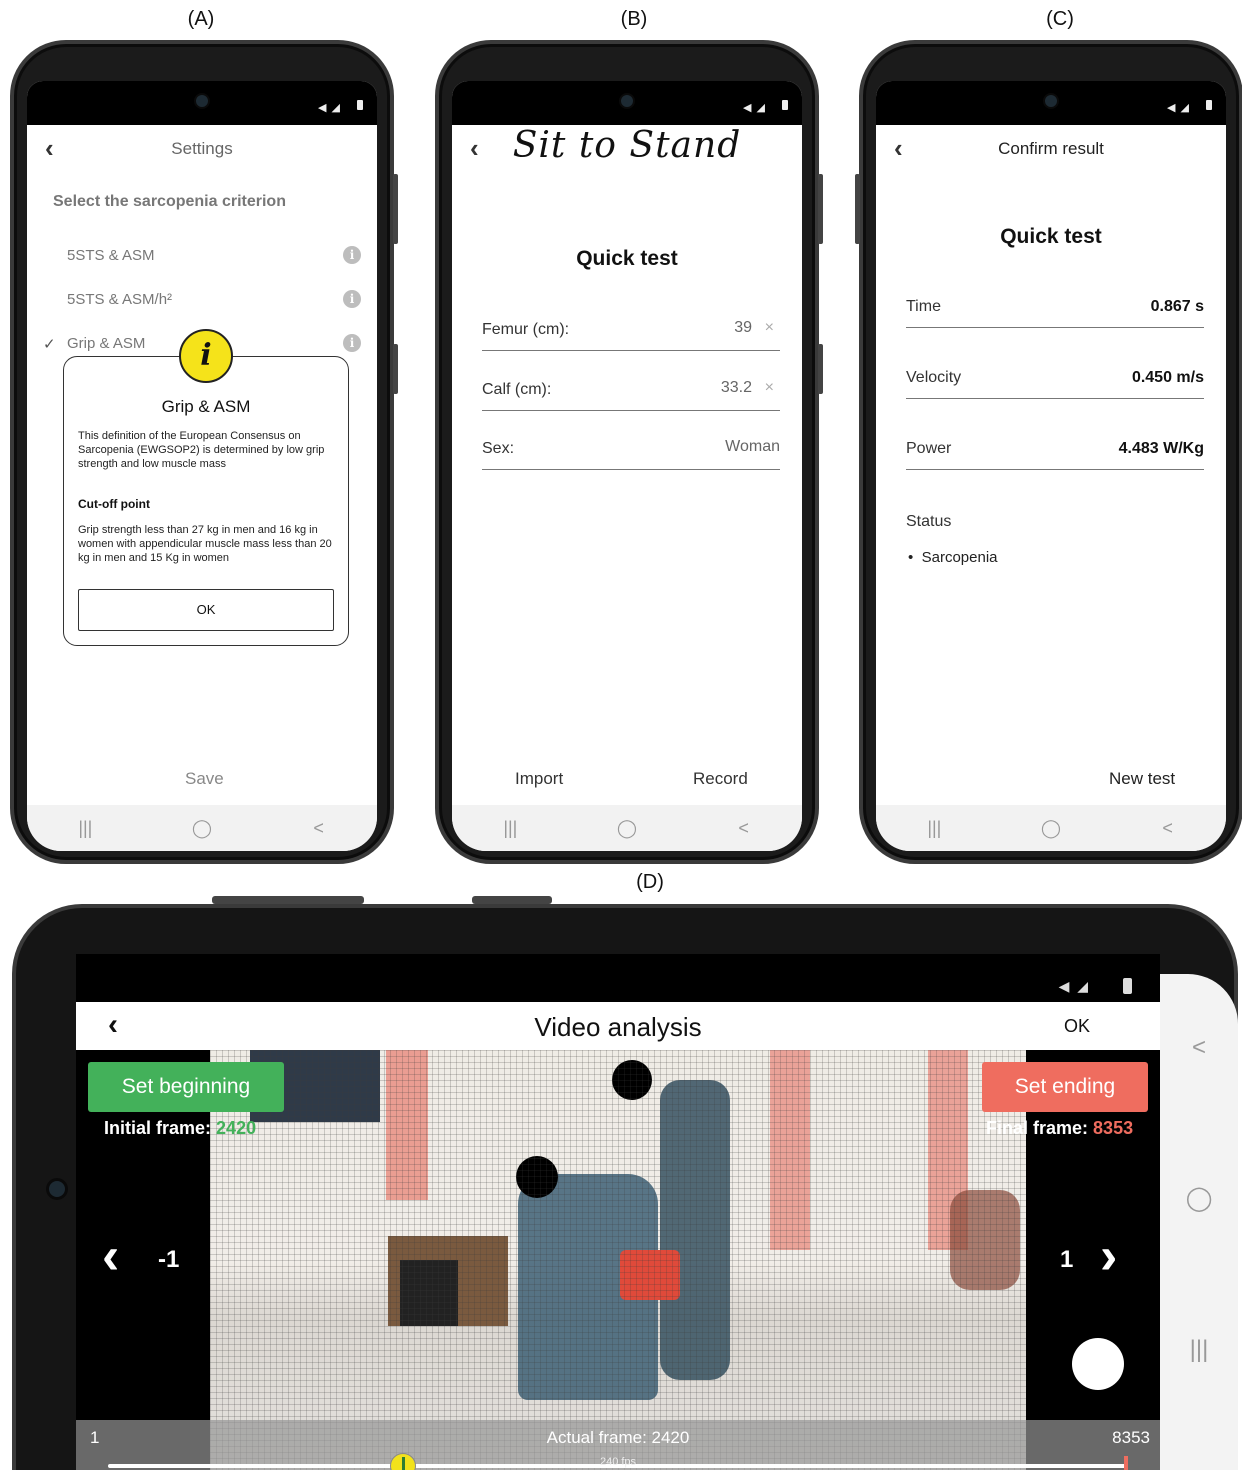 The image size is (1242, 1470). What do you see at coordinates (1199, 1222) in the screenshot?
I see `system-nav-bar: < ◯ |||` at bounding box center [1199, 1222].